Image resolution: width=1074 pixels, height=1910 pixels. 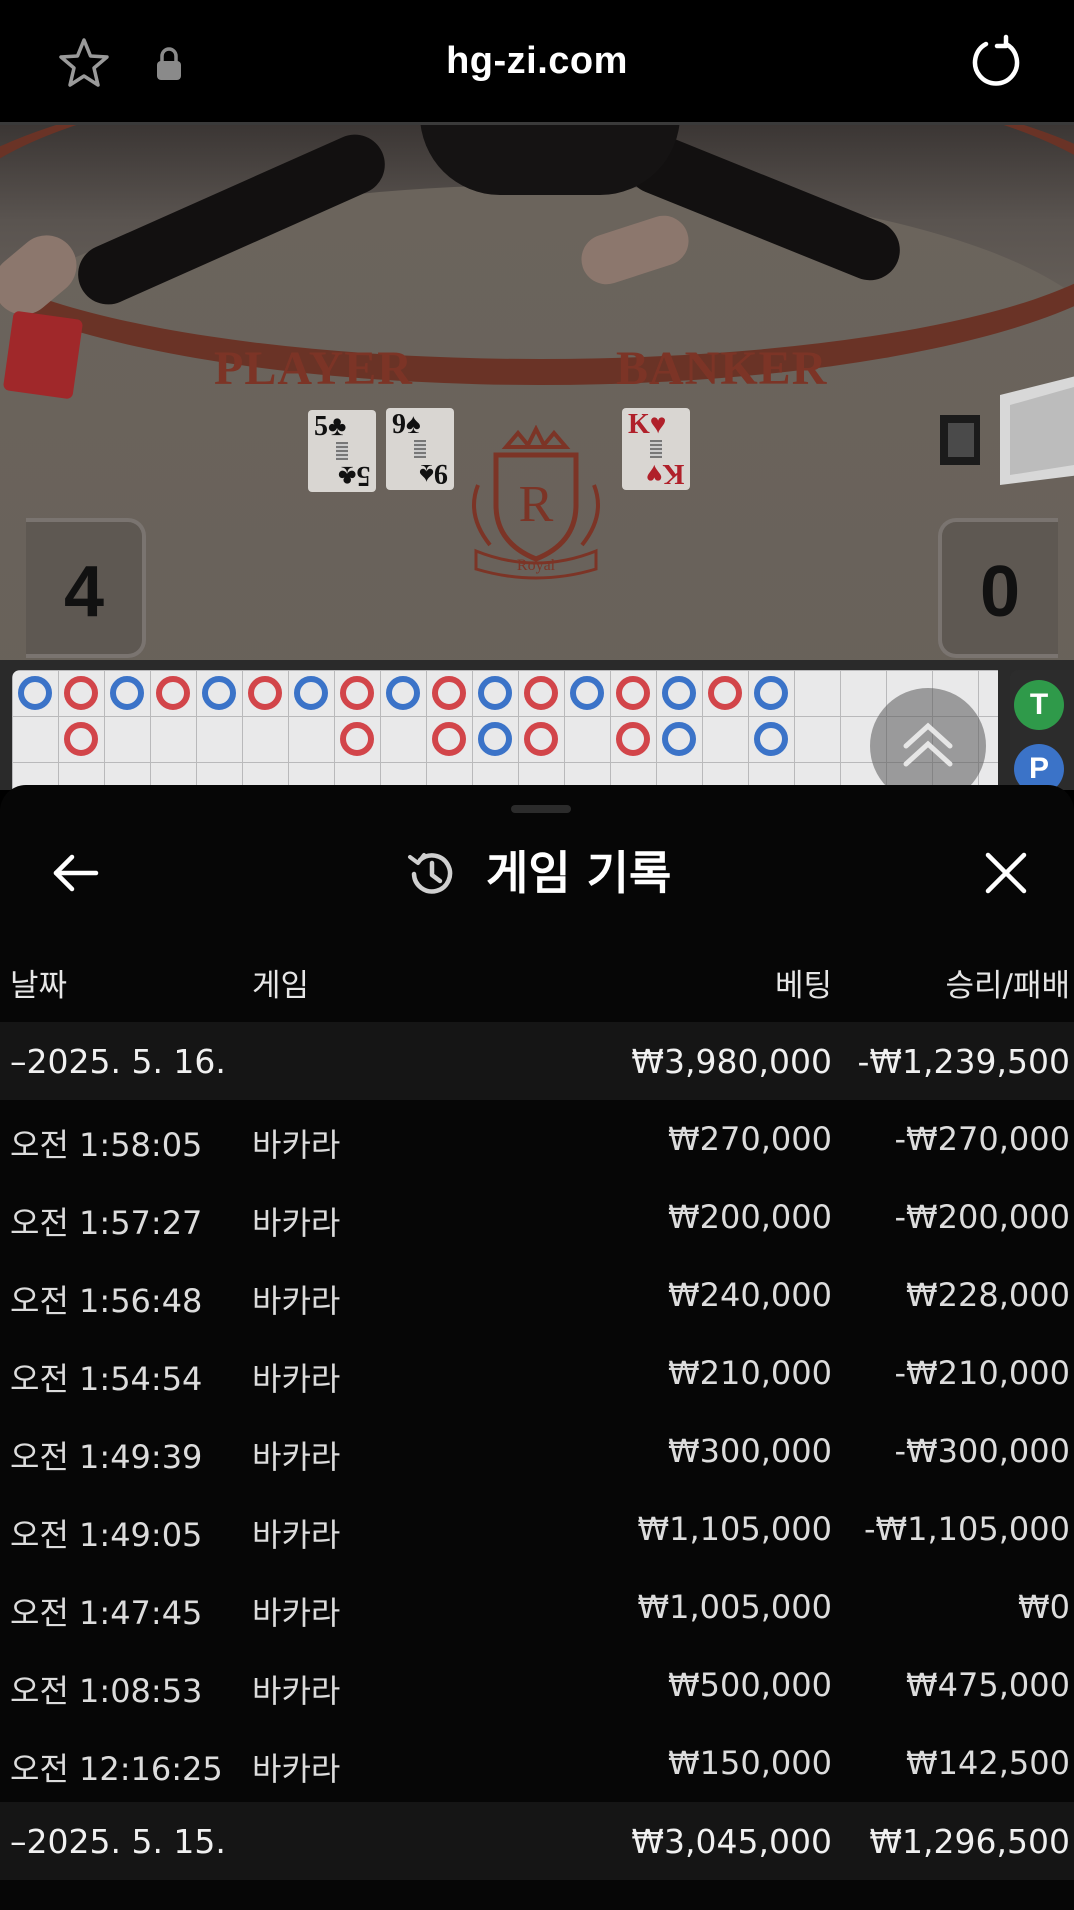 I want to click on svg-text: Royal, so click(x=536, y=565).